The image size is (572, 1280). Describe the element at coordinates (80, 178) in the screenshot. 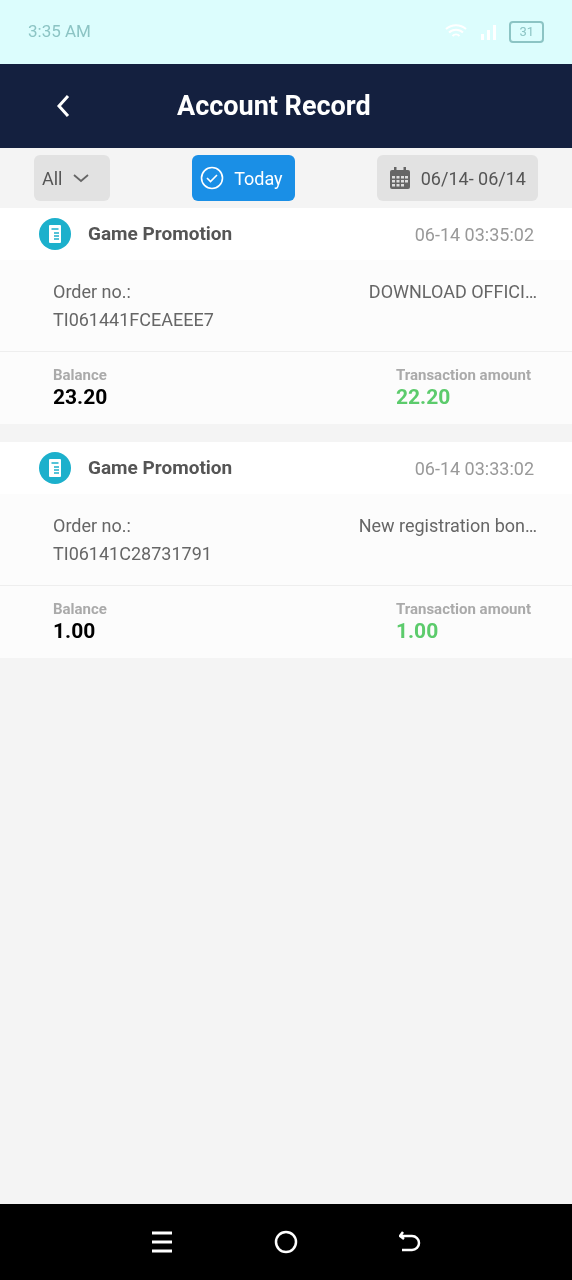

I see `chevron-down-icon` at that location.